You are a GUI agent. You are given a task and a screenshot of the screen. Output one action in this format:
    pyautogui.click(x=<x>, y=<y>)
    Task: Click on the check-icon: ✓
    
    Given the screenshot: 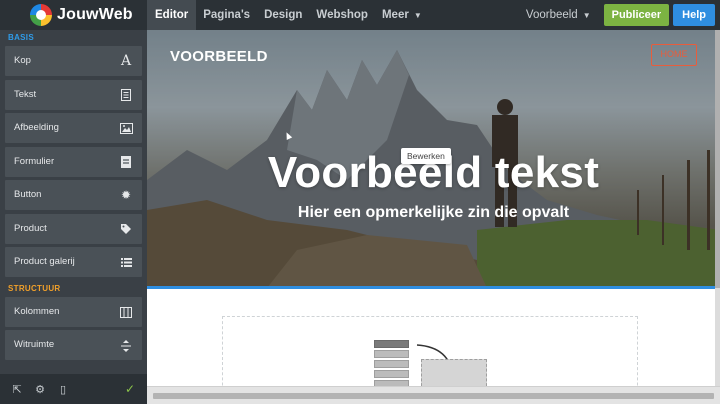 What is the action you would take?
    pyautogui.click(x=130, y=389)
    